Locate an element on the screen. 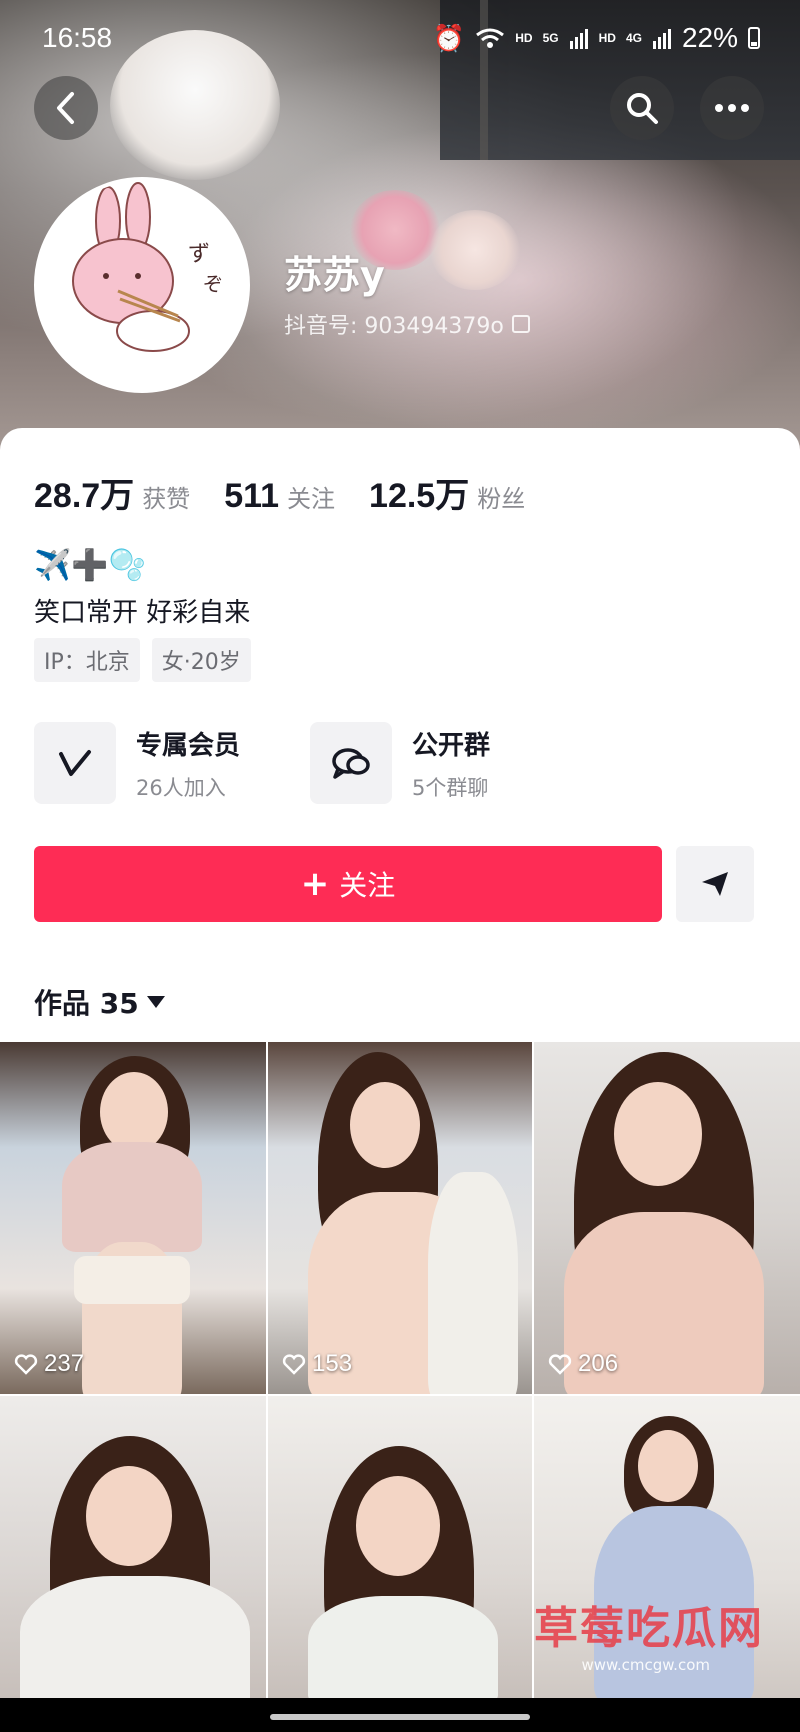 The image size is (800, 1732). stats-row: 28.7万 获赞 511 关注 12.5万 粉丝 is located at coordinates (296, 492).